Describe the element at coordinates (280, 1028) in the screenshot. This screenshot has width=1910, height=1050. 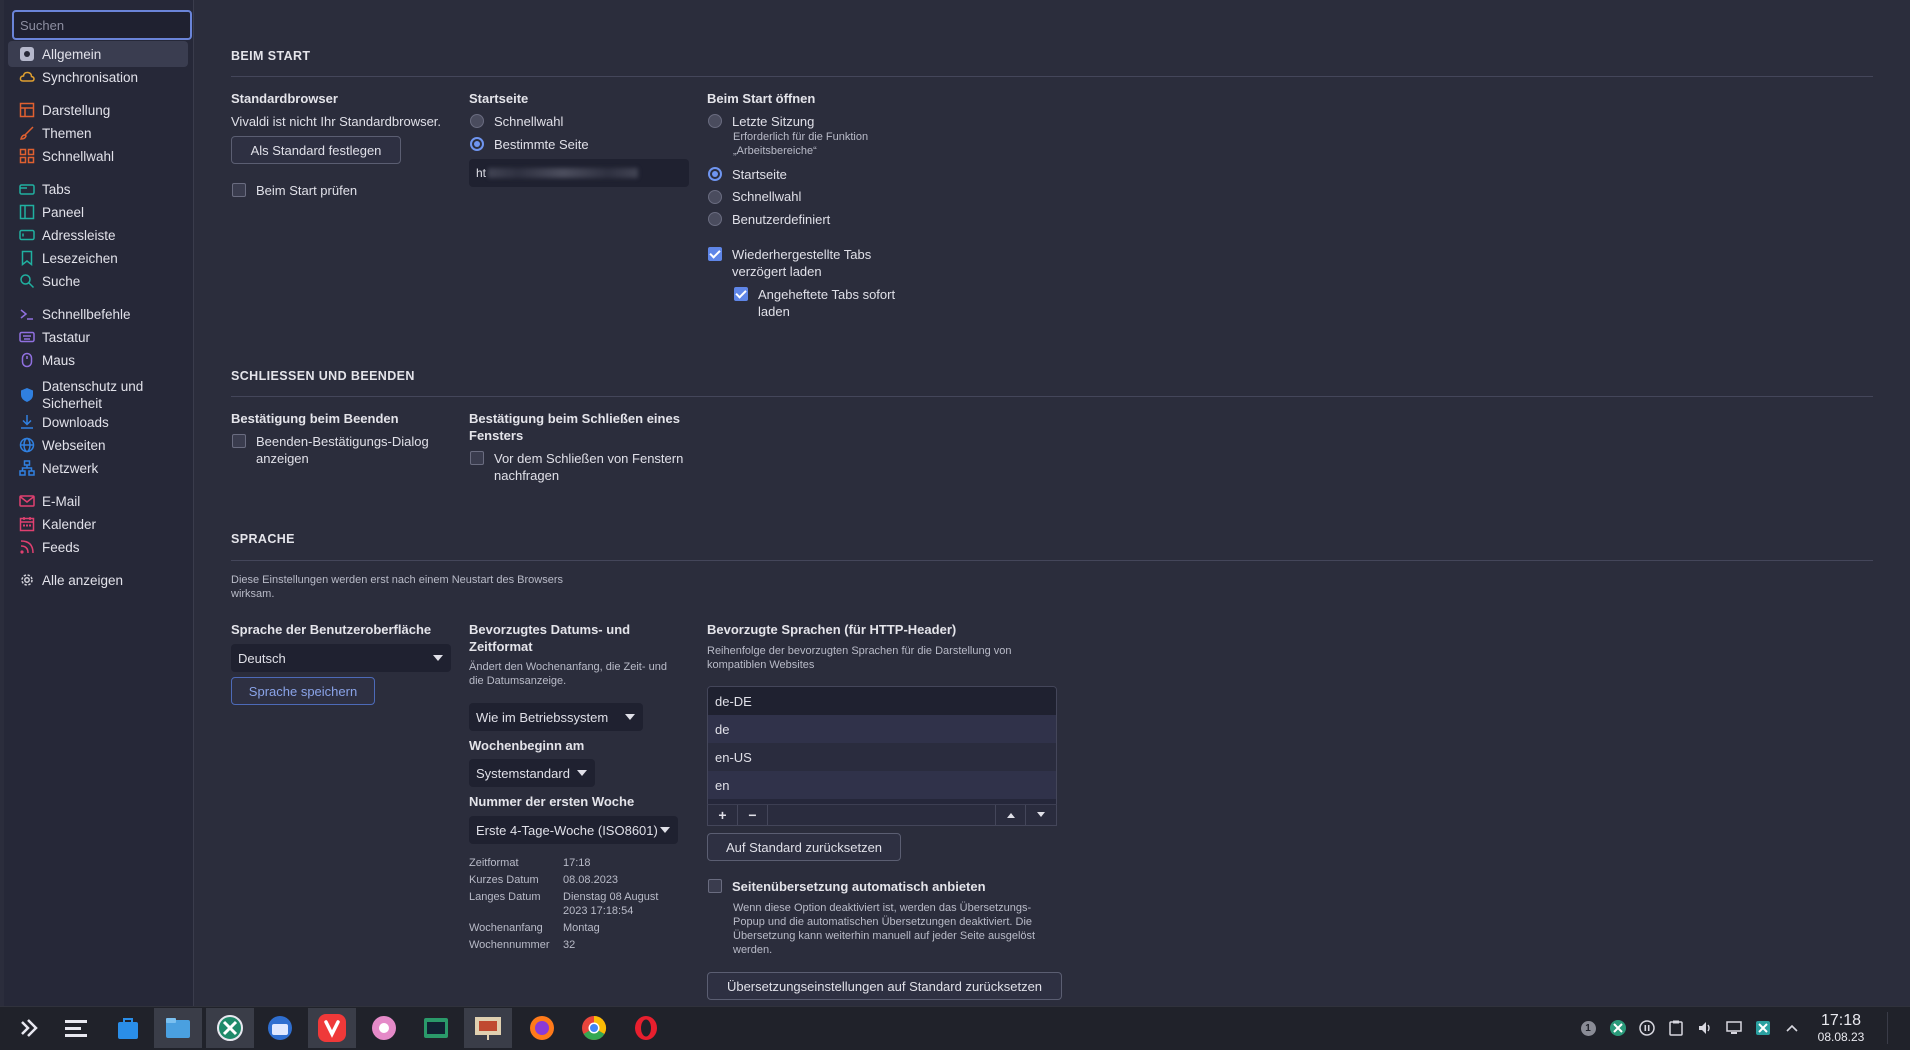
I see `thunderbird-taskbar-button` at that location.